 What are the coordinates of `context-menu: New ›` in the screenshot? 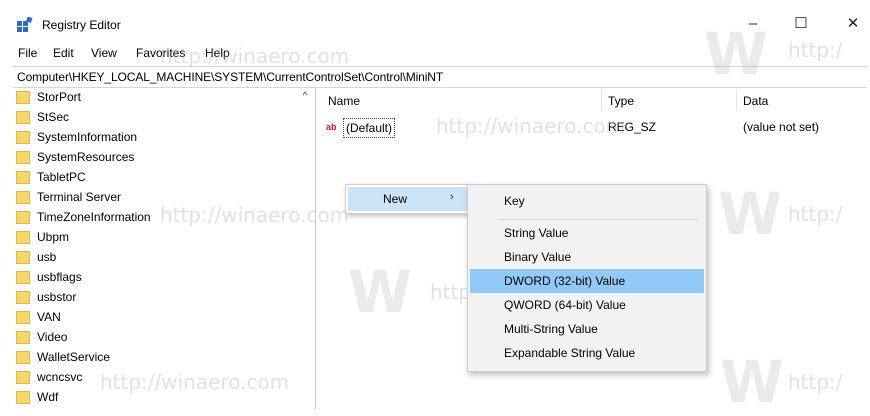 It's located at (407, 199).